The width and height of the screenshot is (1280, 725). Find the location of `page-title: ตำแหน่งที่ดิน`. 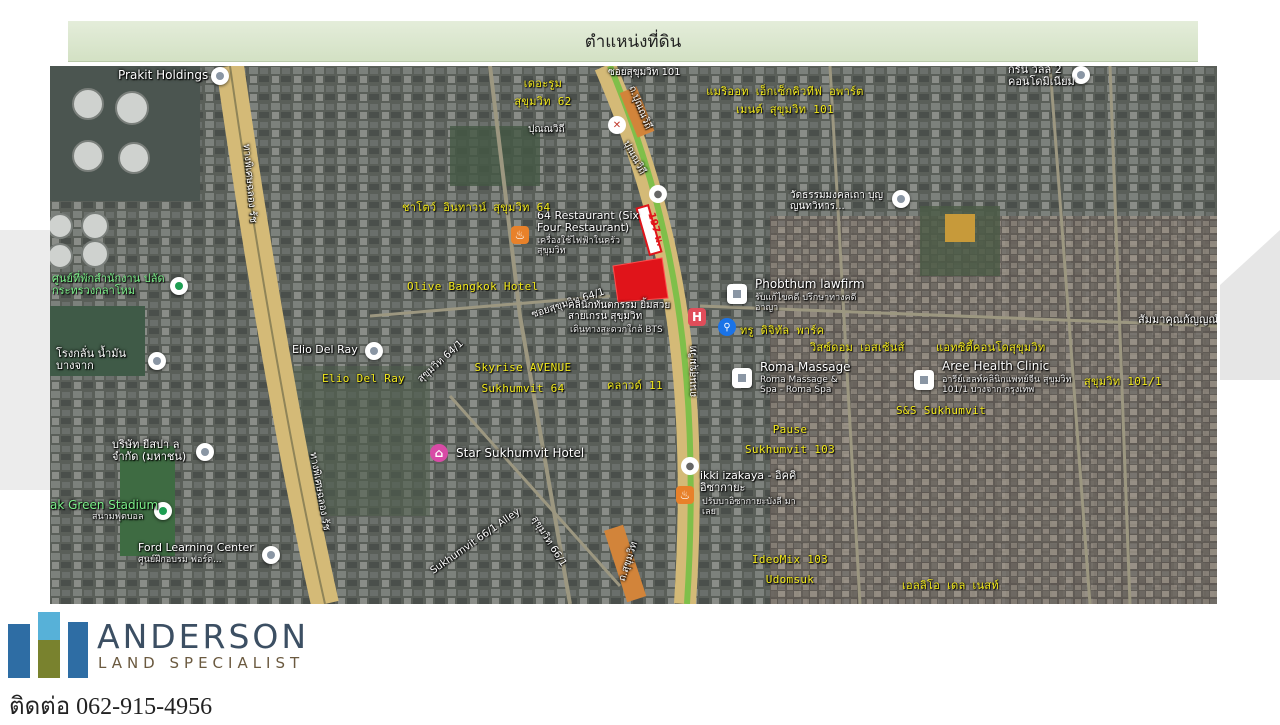

page-title: ตำแหน่งที่ดิน is located at coordinates (633, 41).